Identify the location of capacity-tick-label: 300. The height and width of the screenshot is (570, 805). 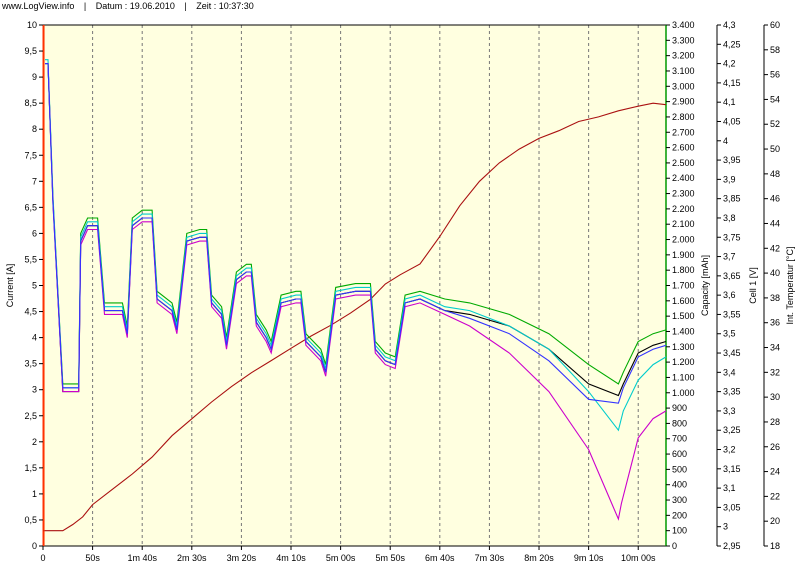
(679, 500).